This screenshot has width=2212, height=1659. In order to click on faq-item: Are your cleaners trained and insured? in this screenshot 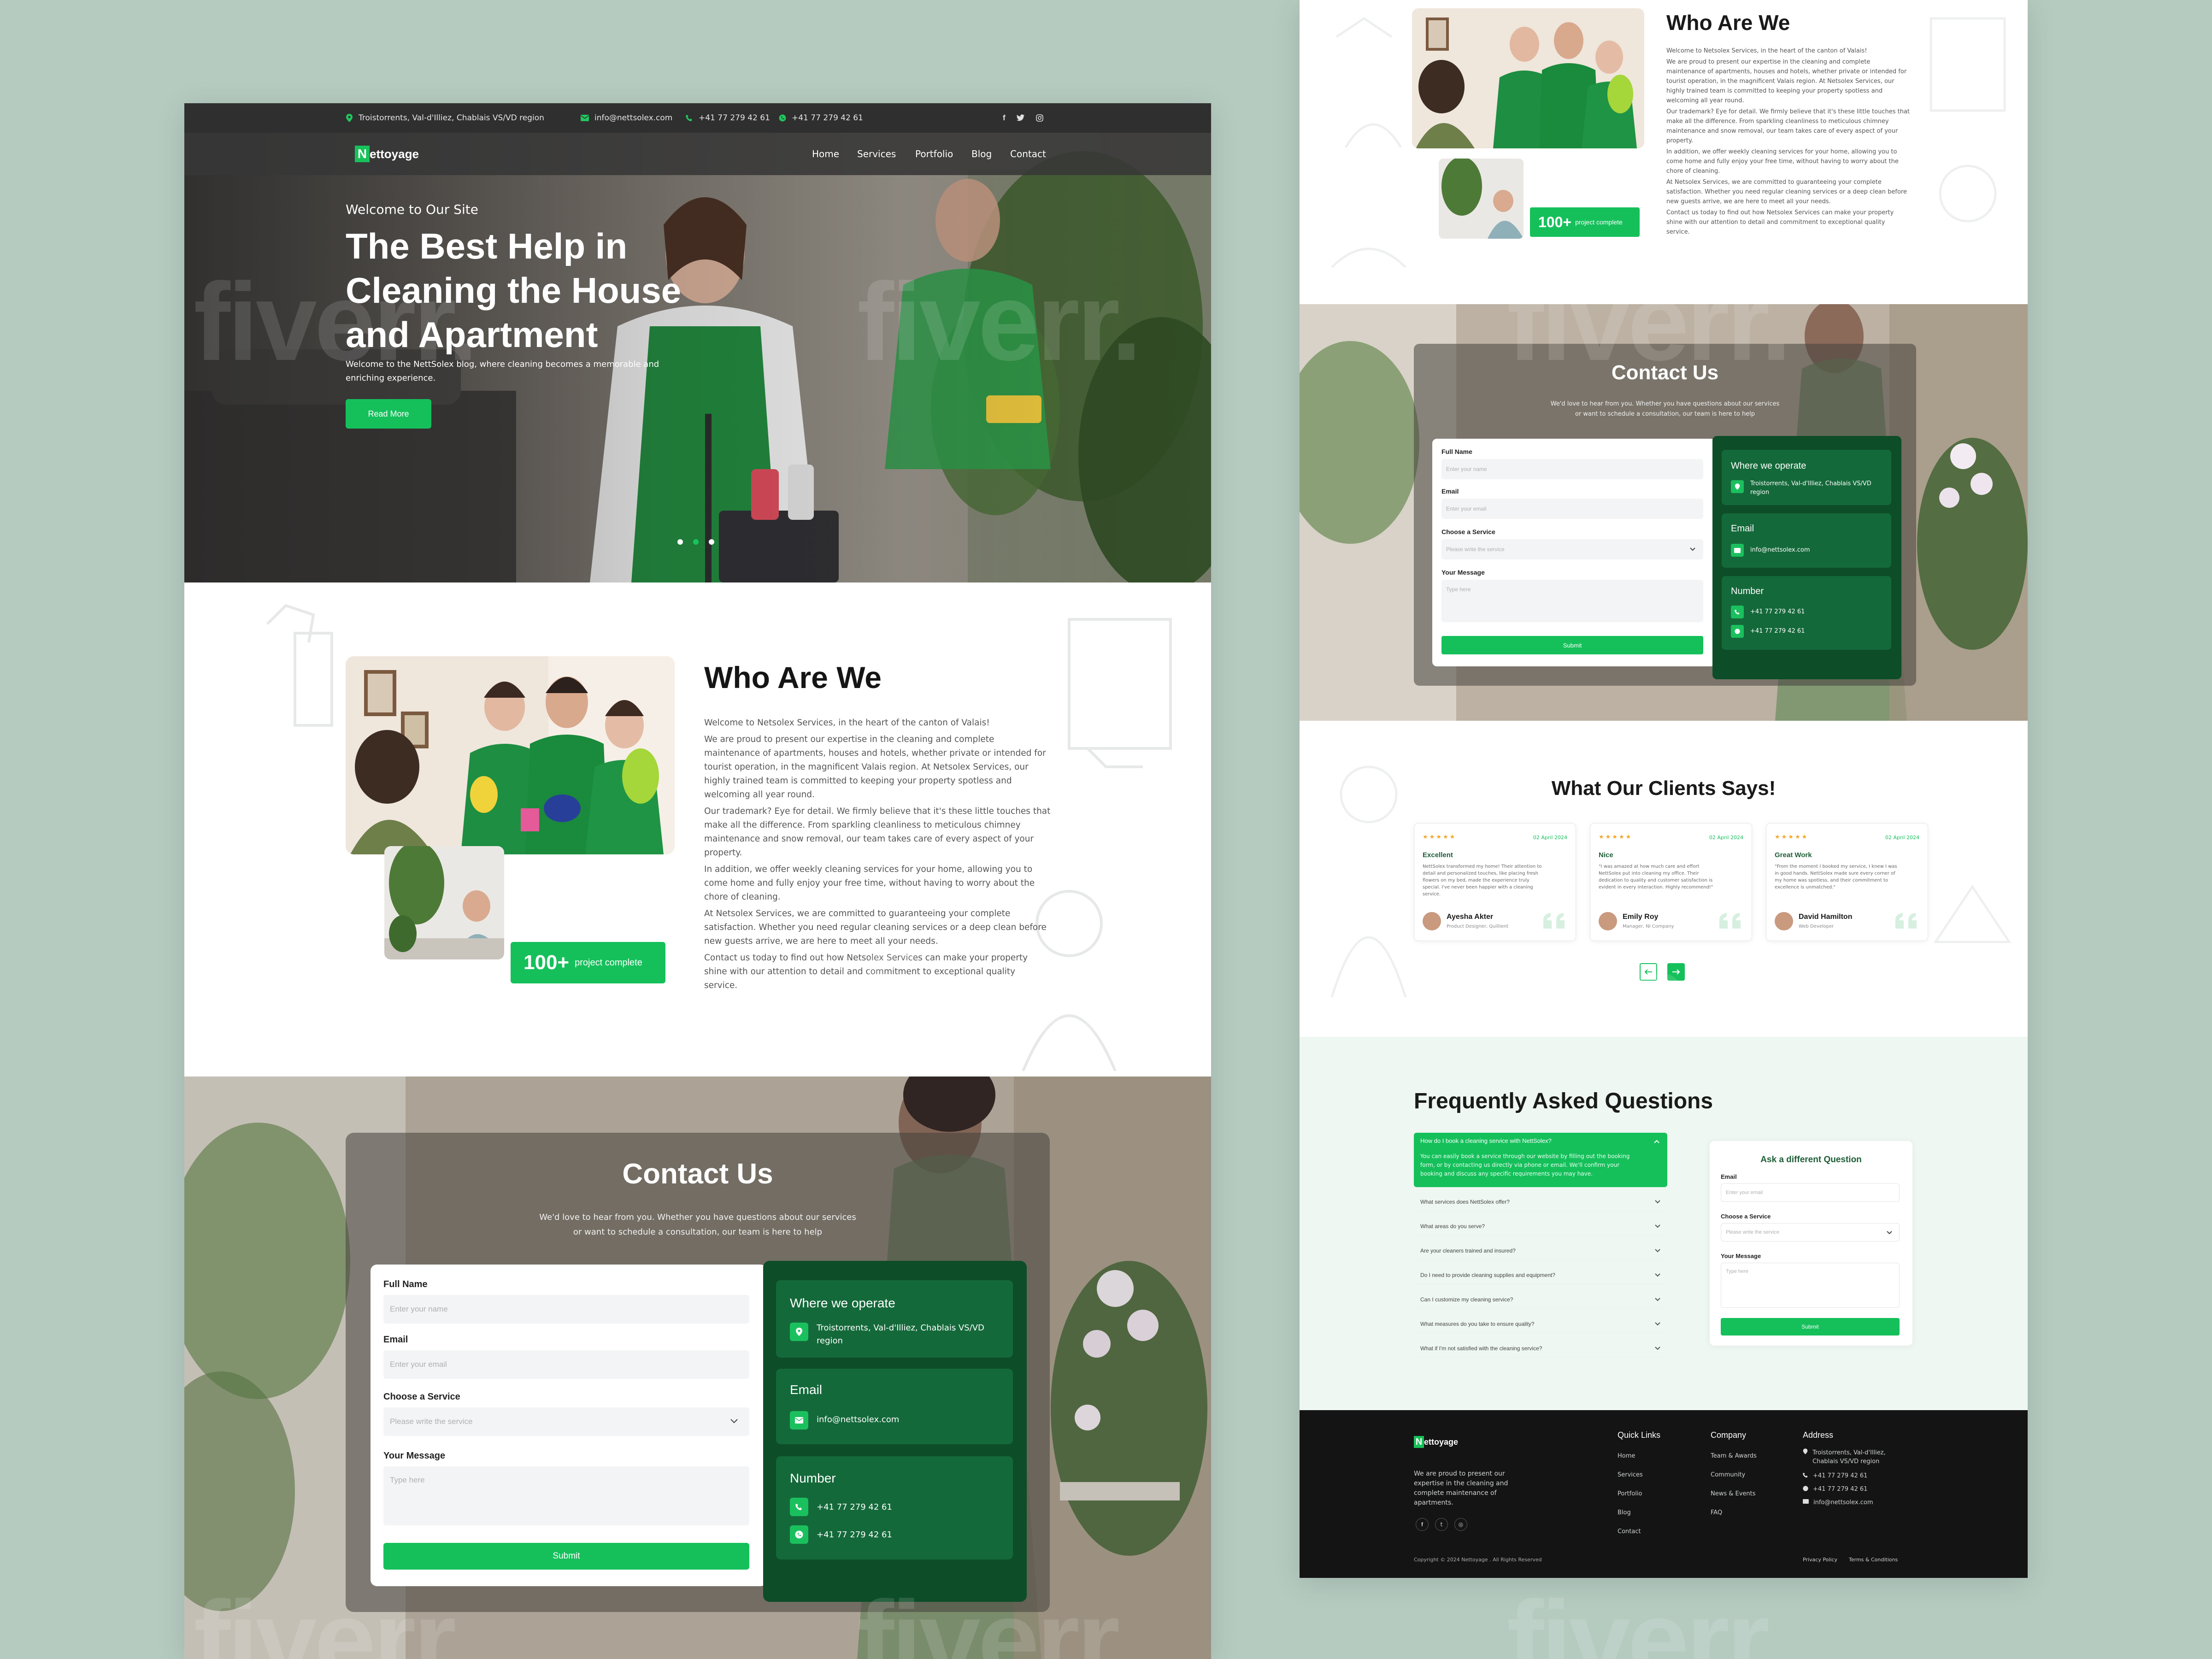, I will do `click(1540, 1250)`.